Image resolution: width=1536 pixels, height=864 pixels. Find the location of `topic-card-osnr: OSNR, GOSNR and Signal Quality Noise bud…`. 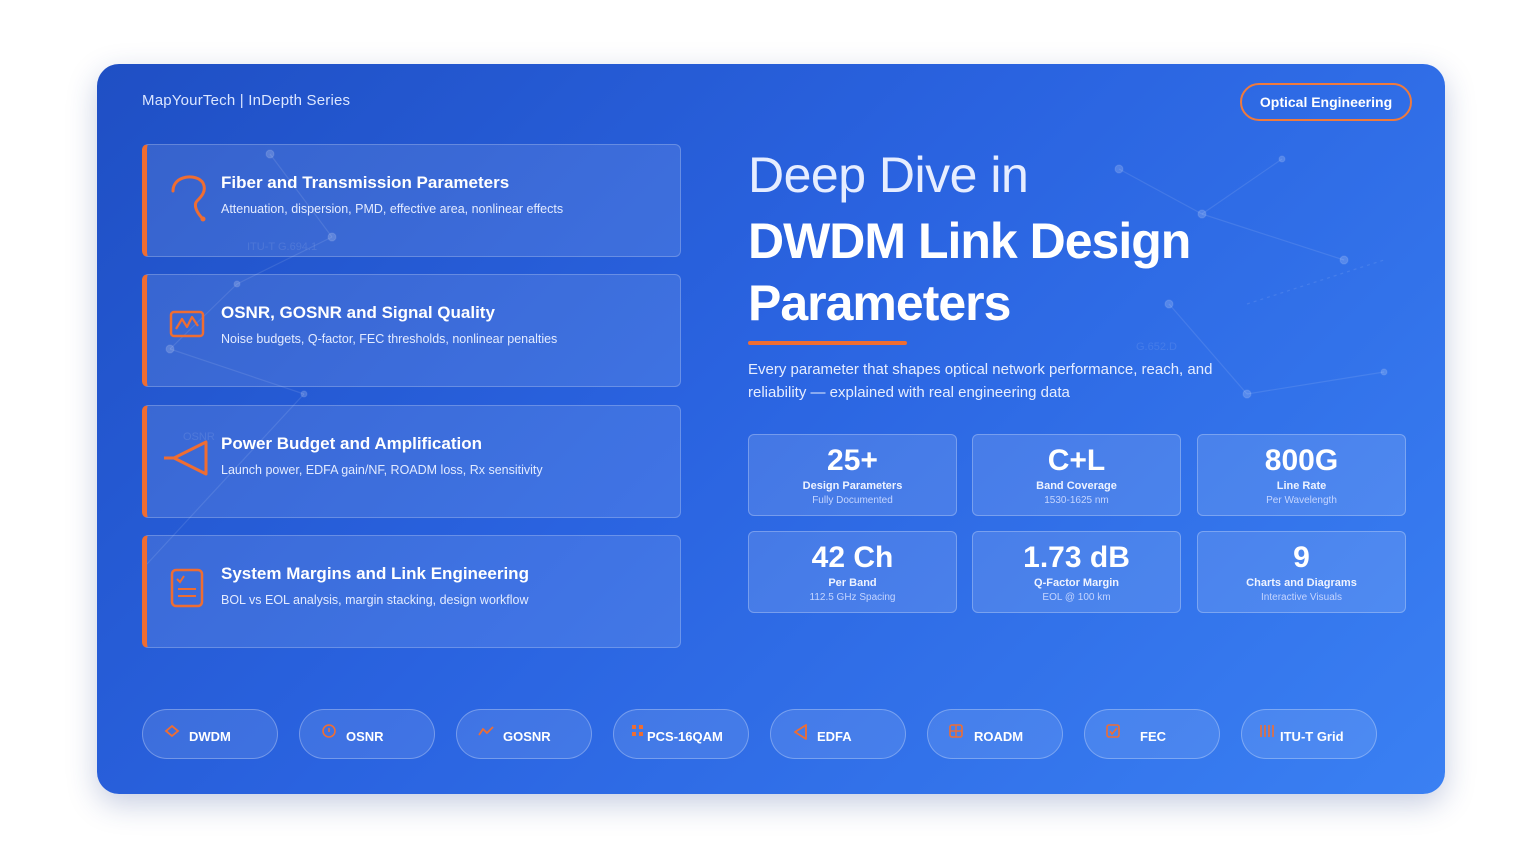

topic-card-osnr: OSNR, GOSNR and Signal Quality Noise bud… is located at coordinates (411, 330).